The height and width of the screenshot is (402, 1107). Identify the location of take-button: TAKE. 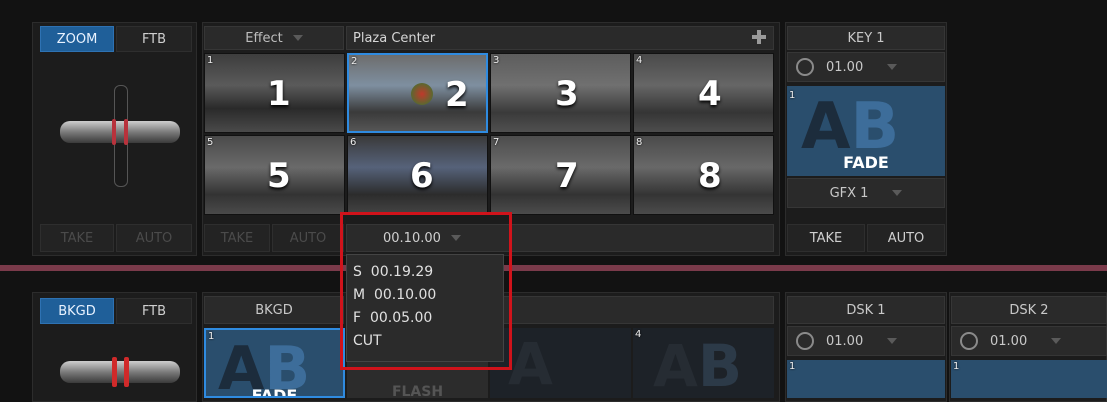
(77, 238).